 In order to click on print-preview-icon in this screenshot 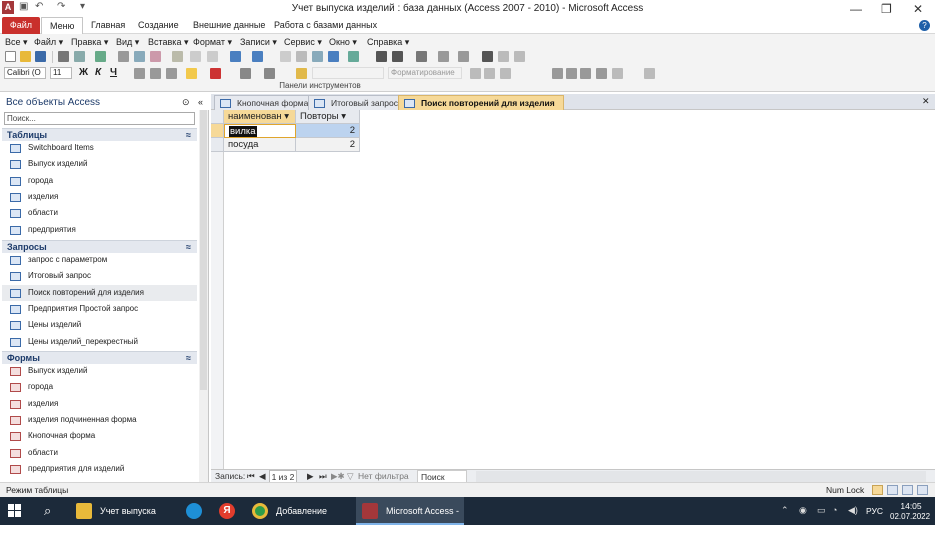, I will do `click(79, 56)`.